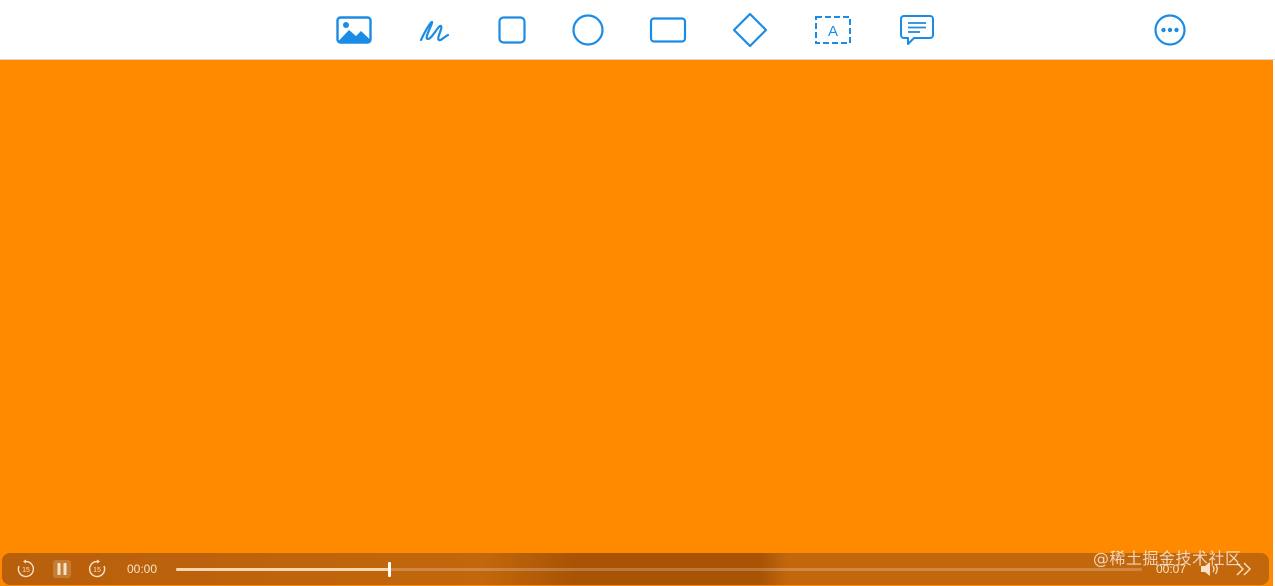 The image size is (1275, 586). Describe the element at coordinates (1167, 558) in the screenshot. I see `watermark: @稀土掘金技术社区` at that location.